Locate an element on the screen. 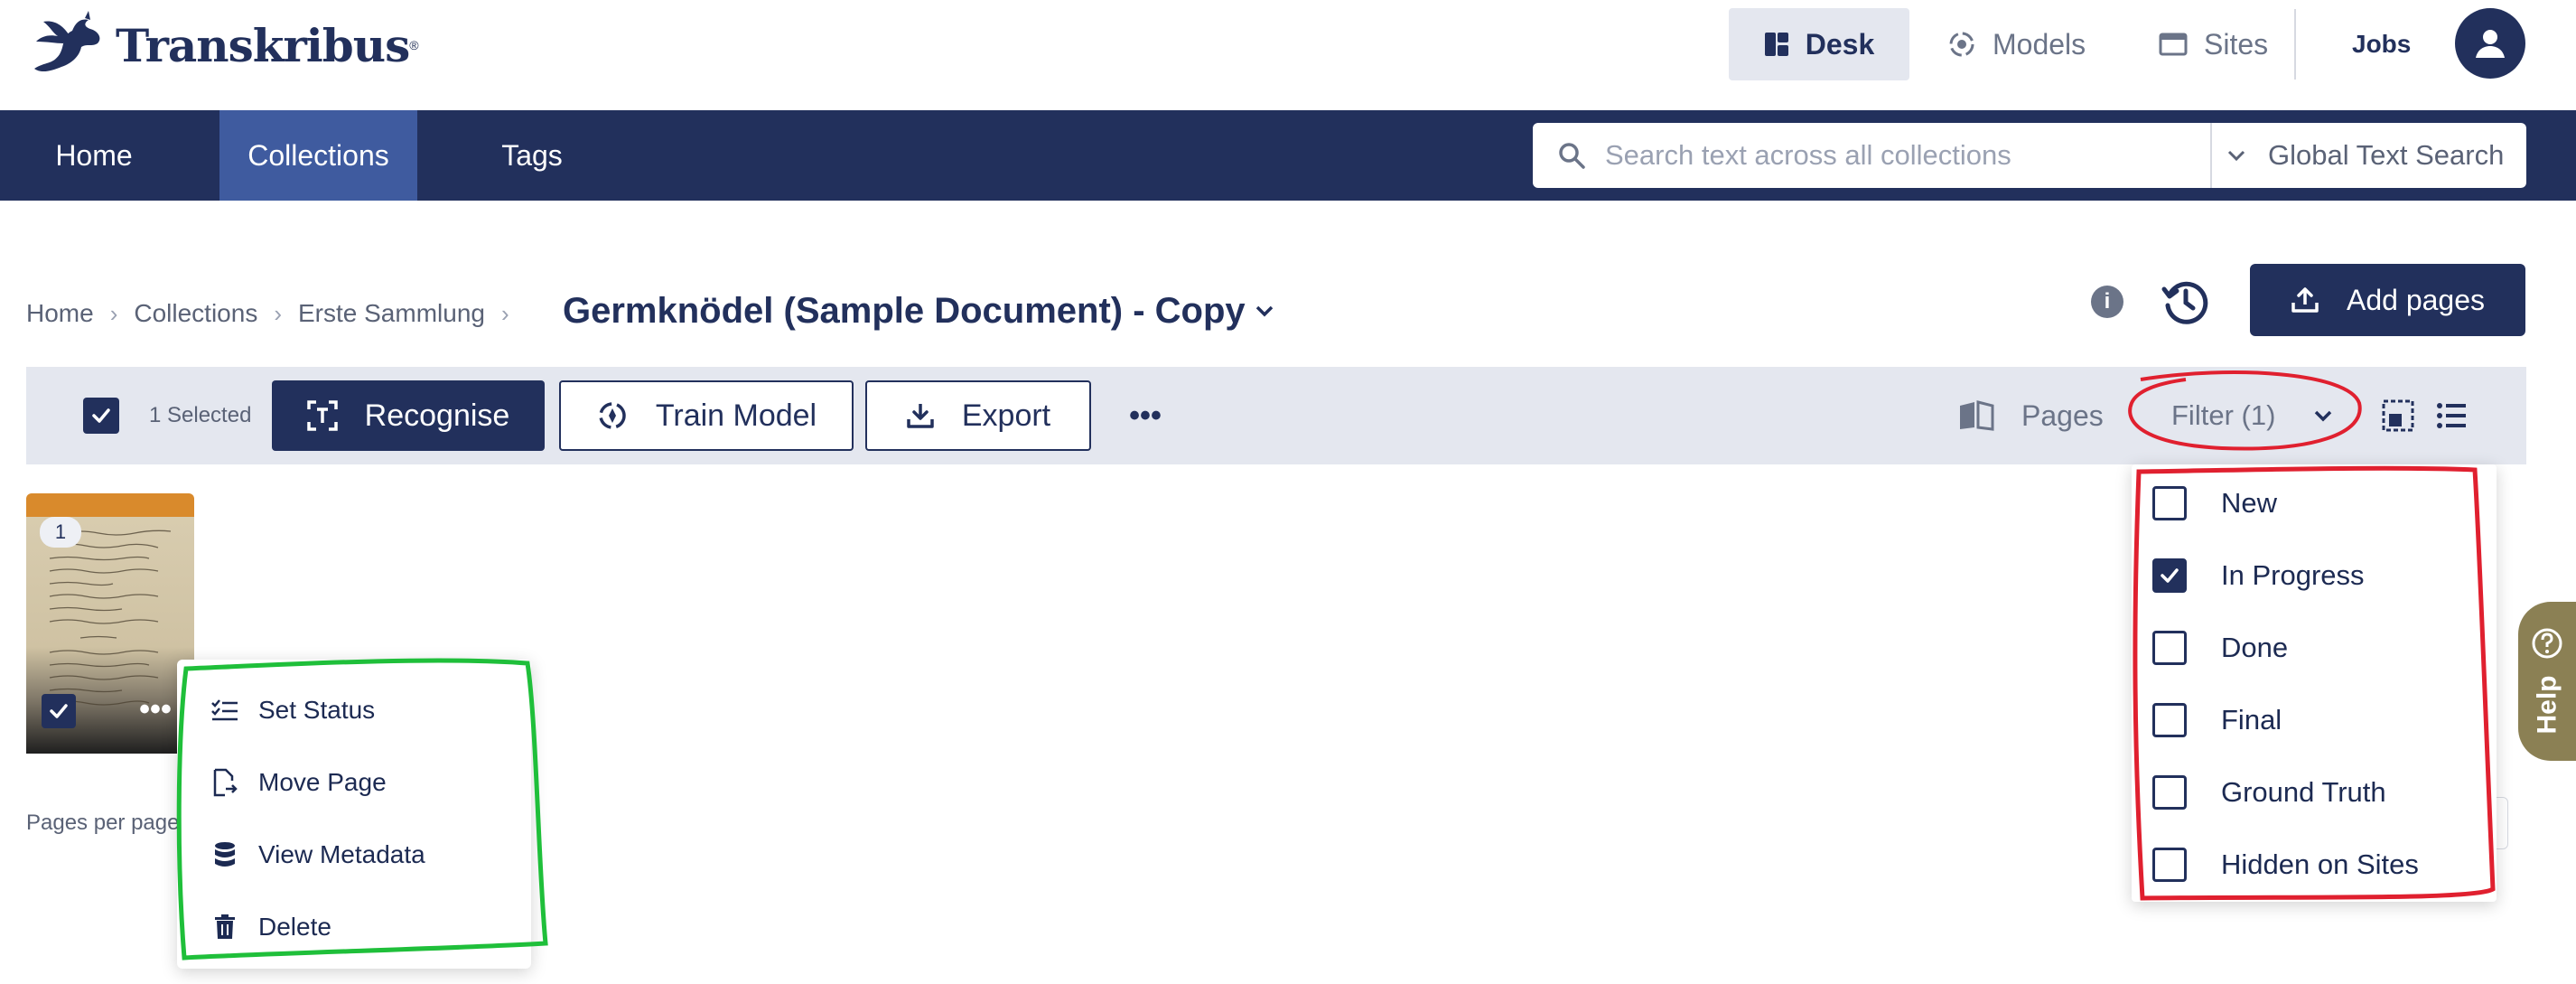 The height and width of the screenshot is (984, 2576). filter-option-hidden-on-sites: Hidden on Sites is located at coordinates (2314, 865).